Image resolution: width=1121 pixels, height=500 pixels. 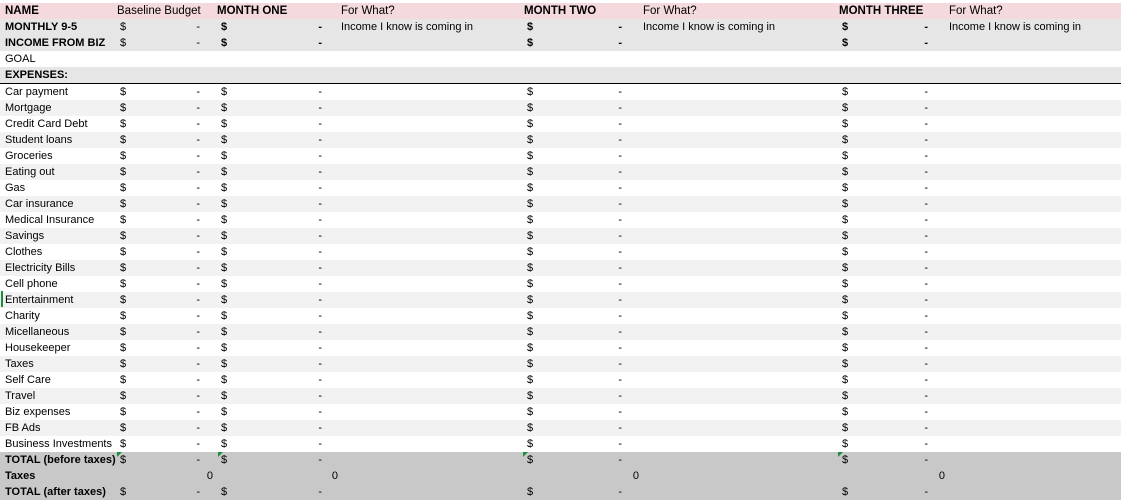 I want to click on row-label: MONTHLY 9-5, so click(x=41, y=27).